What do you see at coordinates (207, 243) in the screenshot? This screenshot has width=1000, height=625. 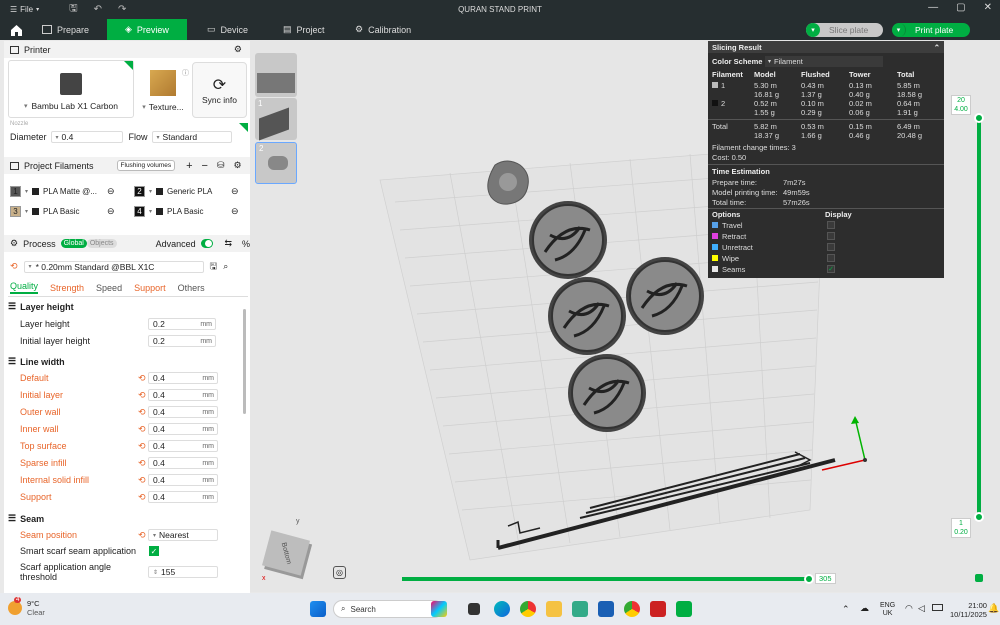 I see `advanced-switch` at bounding box center [207, 243].